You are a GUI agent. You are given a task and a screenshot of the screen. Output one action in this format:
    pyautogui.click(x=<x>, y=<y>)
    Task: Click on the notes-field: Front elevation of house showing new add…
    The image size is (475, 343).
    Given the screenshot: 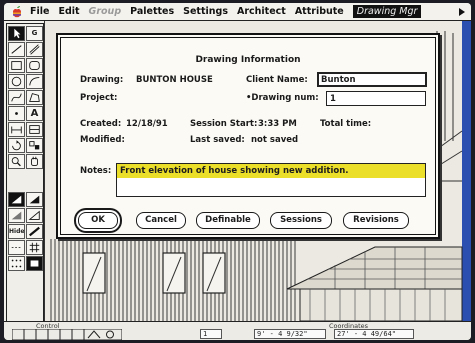 What is the action you would take?
    pyautogui.click(x=271, y=180)
    